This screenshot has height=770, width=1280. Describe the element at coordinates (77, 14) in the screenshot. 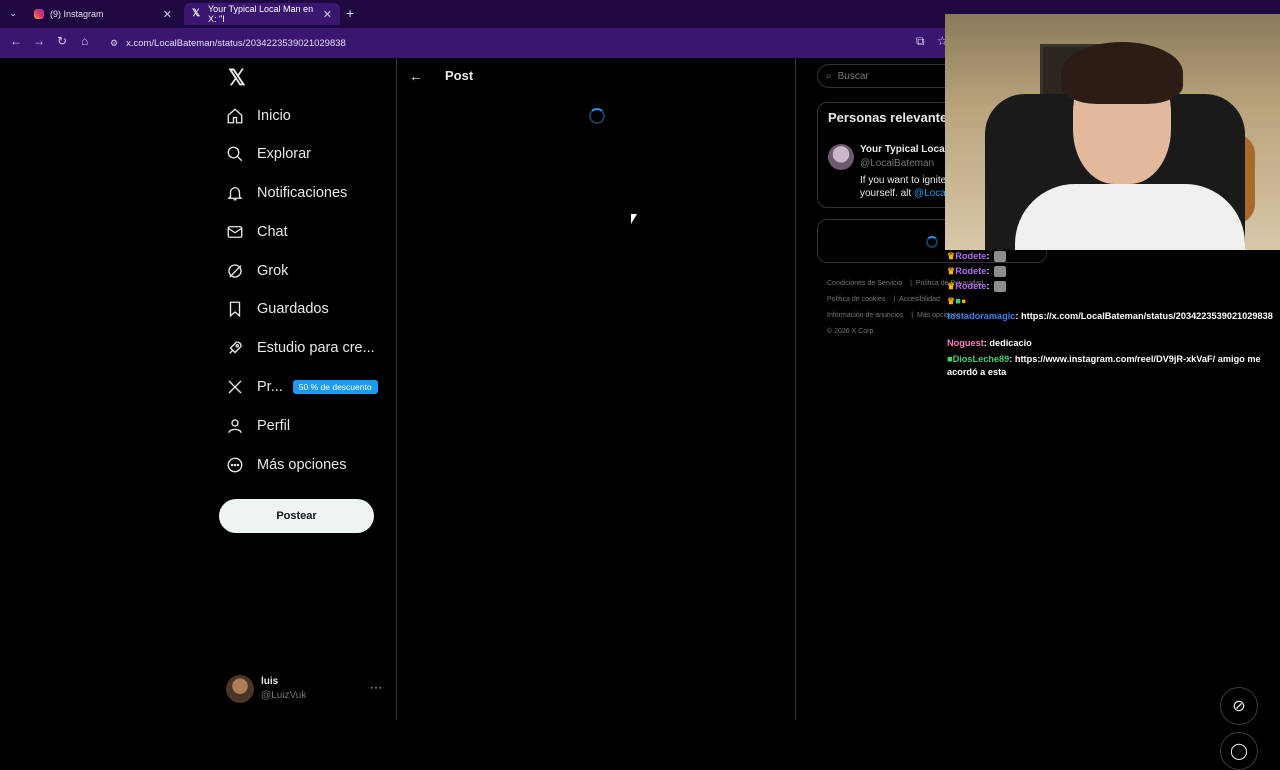

I see `tab-title: (9) Instagram` at that location.